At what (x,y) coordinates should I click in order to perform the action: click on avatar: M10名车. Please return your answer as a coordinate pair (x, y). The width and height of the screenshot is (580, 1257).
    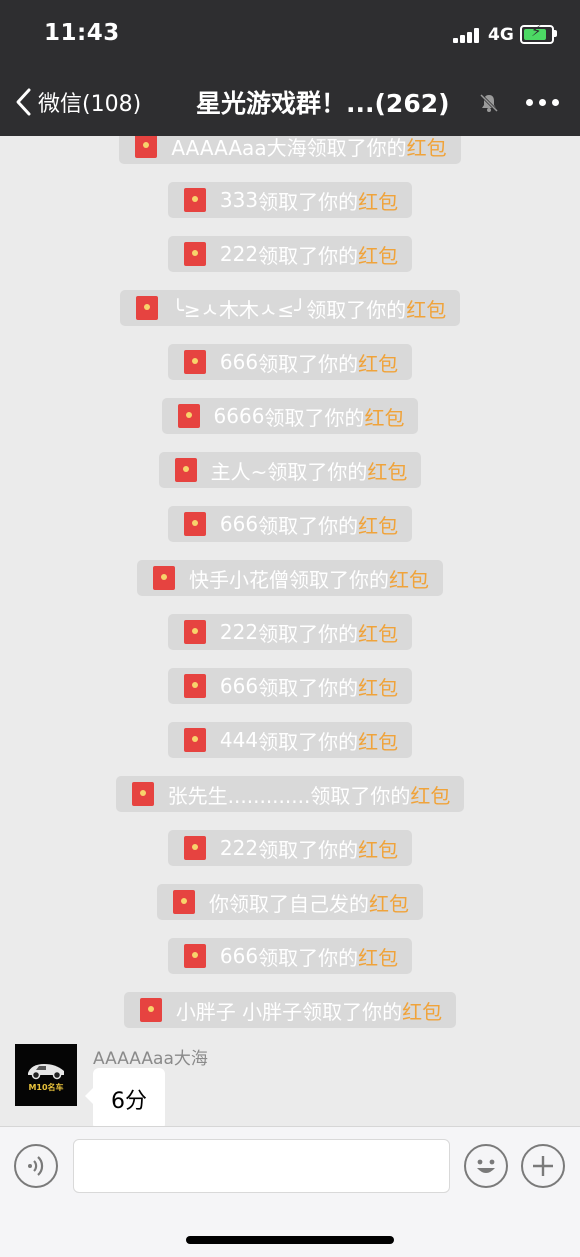
    Looking at the image, I should click on (46, 1075).